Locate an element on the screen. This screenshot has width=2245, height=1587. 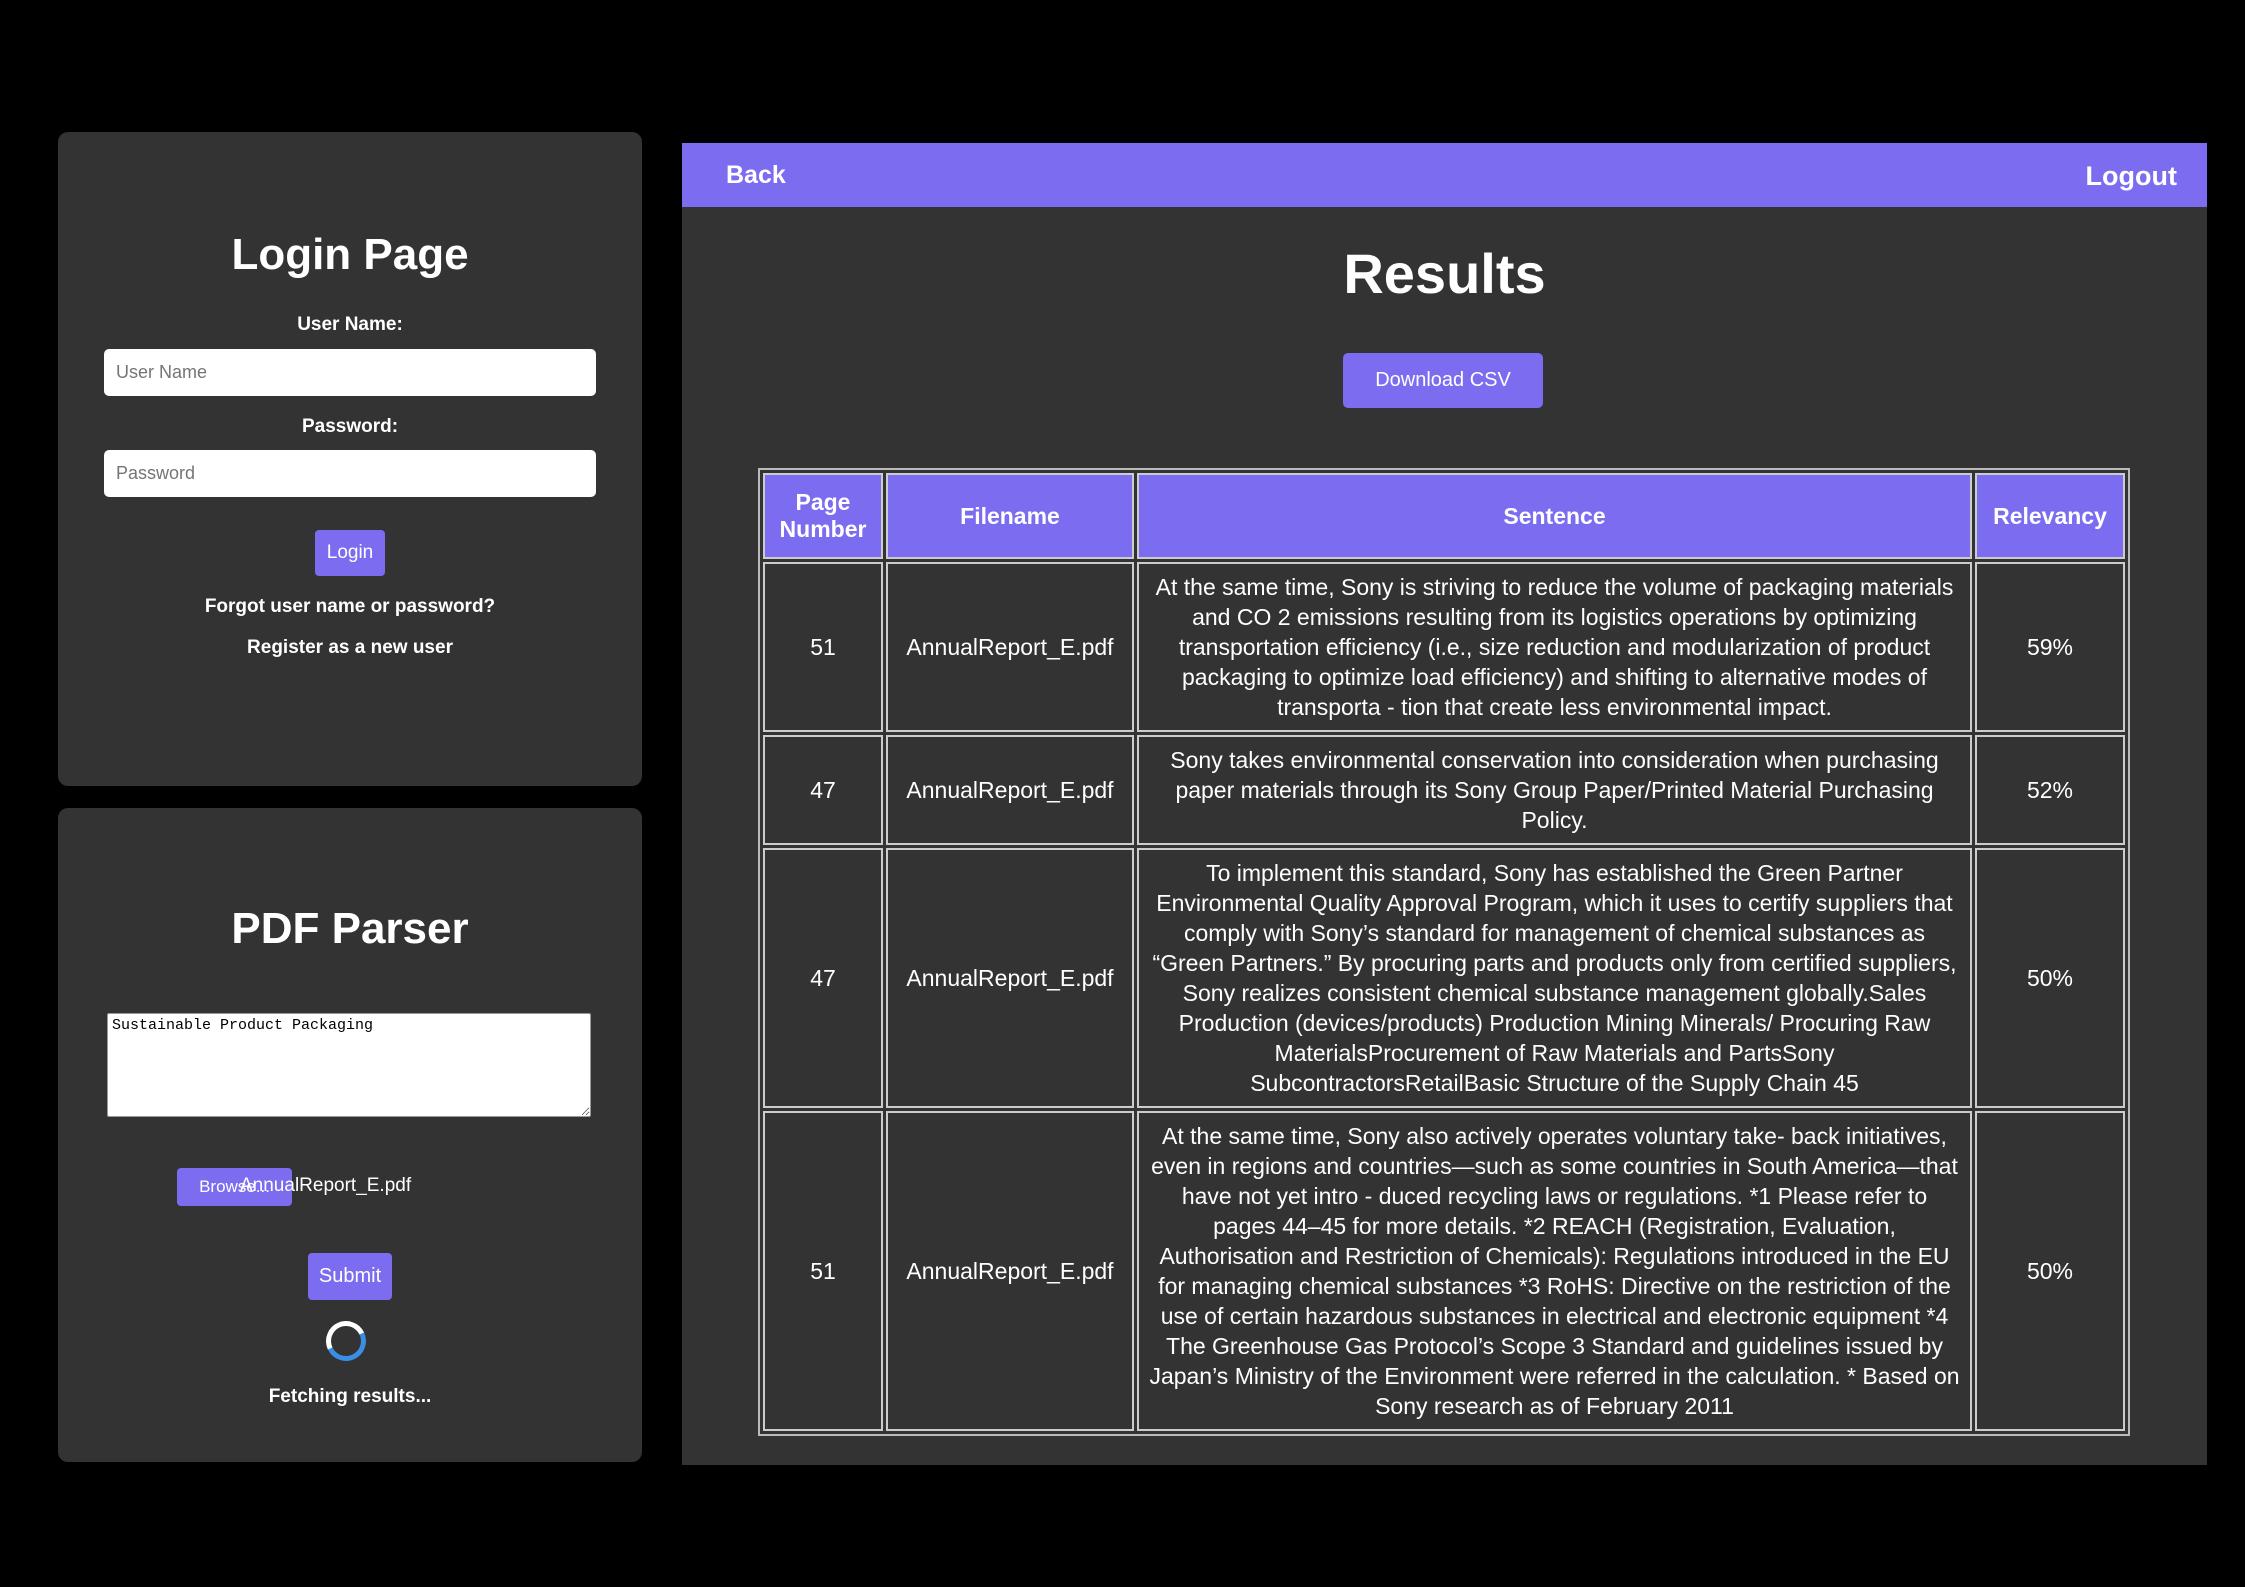
selected-file-name: AnnualReport_E.pdf is located at coordinates (326, 1185).